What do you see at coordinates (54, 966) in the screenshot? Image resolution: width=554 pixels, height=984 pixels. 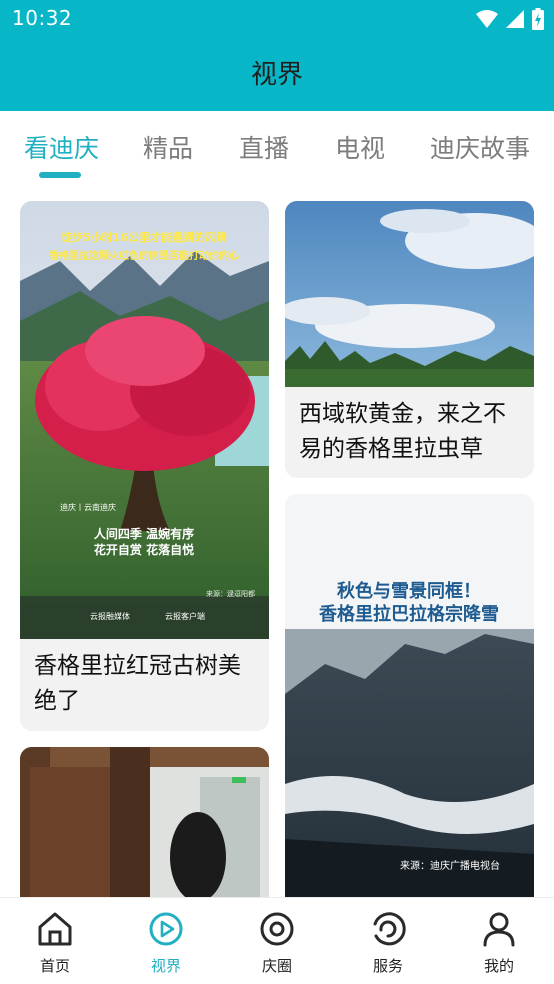 I see `nav-label: 首页` at bounding box center [54, 966].